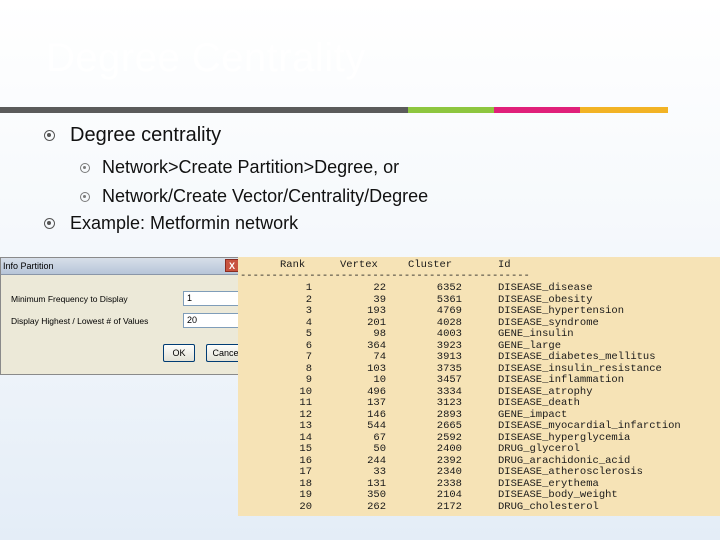 The image size is (720, 540). Describe the element at coordinates (305, 391) in the screenshot. I see `cell-rank: 10` at that location.